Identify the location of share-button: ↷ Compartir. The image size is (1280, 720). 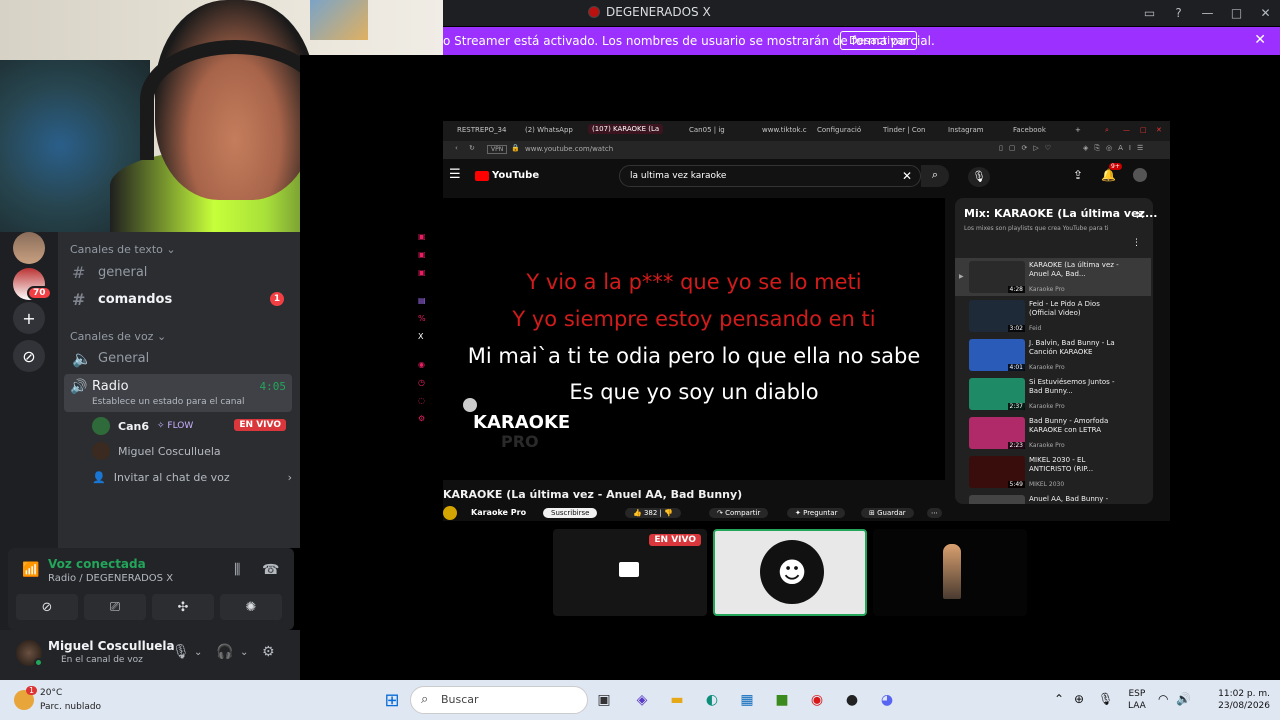
(739, 513).